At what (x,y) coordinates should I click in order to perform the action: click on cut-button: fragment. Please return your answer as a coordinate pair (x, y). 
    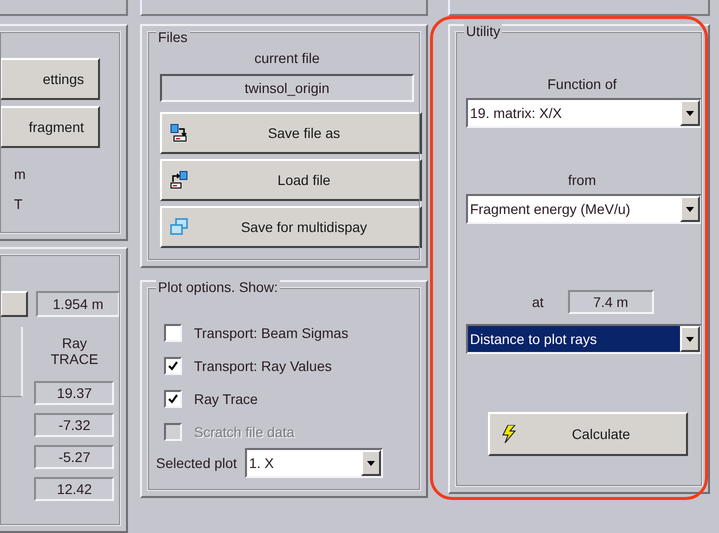
    Looking at the image, I should click on (50, 127).